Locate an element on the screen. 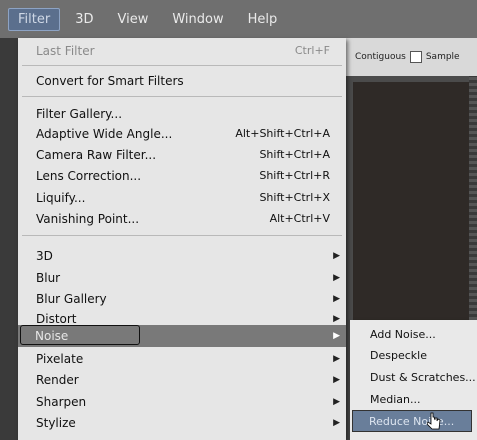 Image resolution: width=477 pixels, height=440 pixels. submenu-item-despeckle: Despeckle is located at coordinates (413, 356).